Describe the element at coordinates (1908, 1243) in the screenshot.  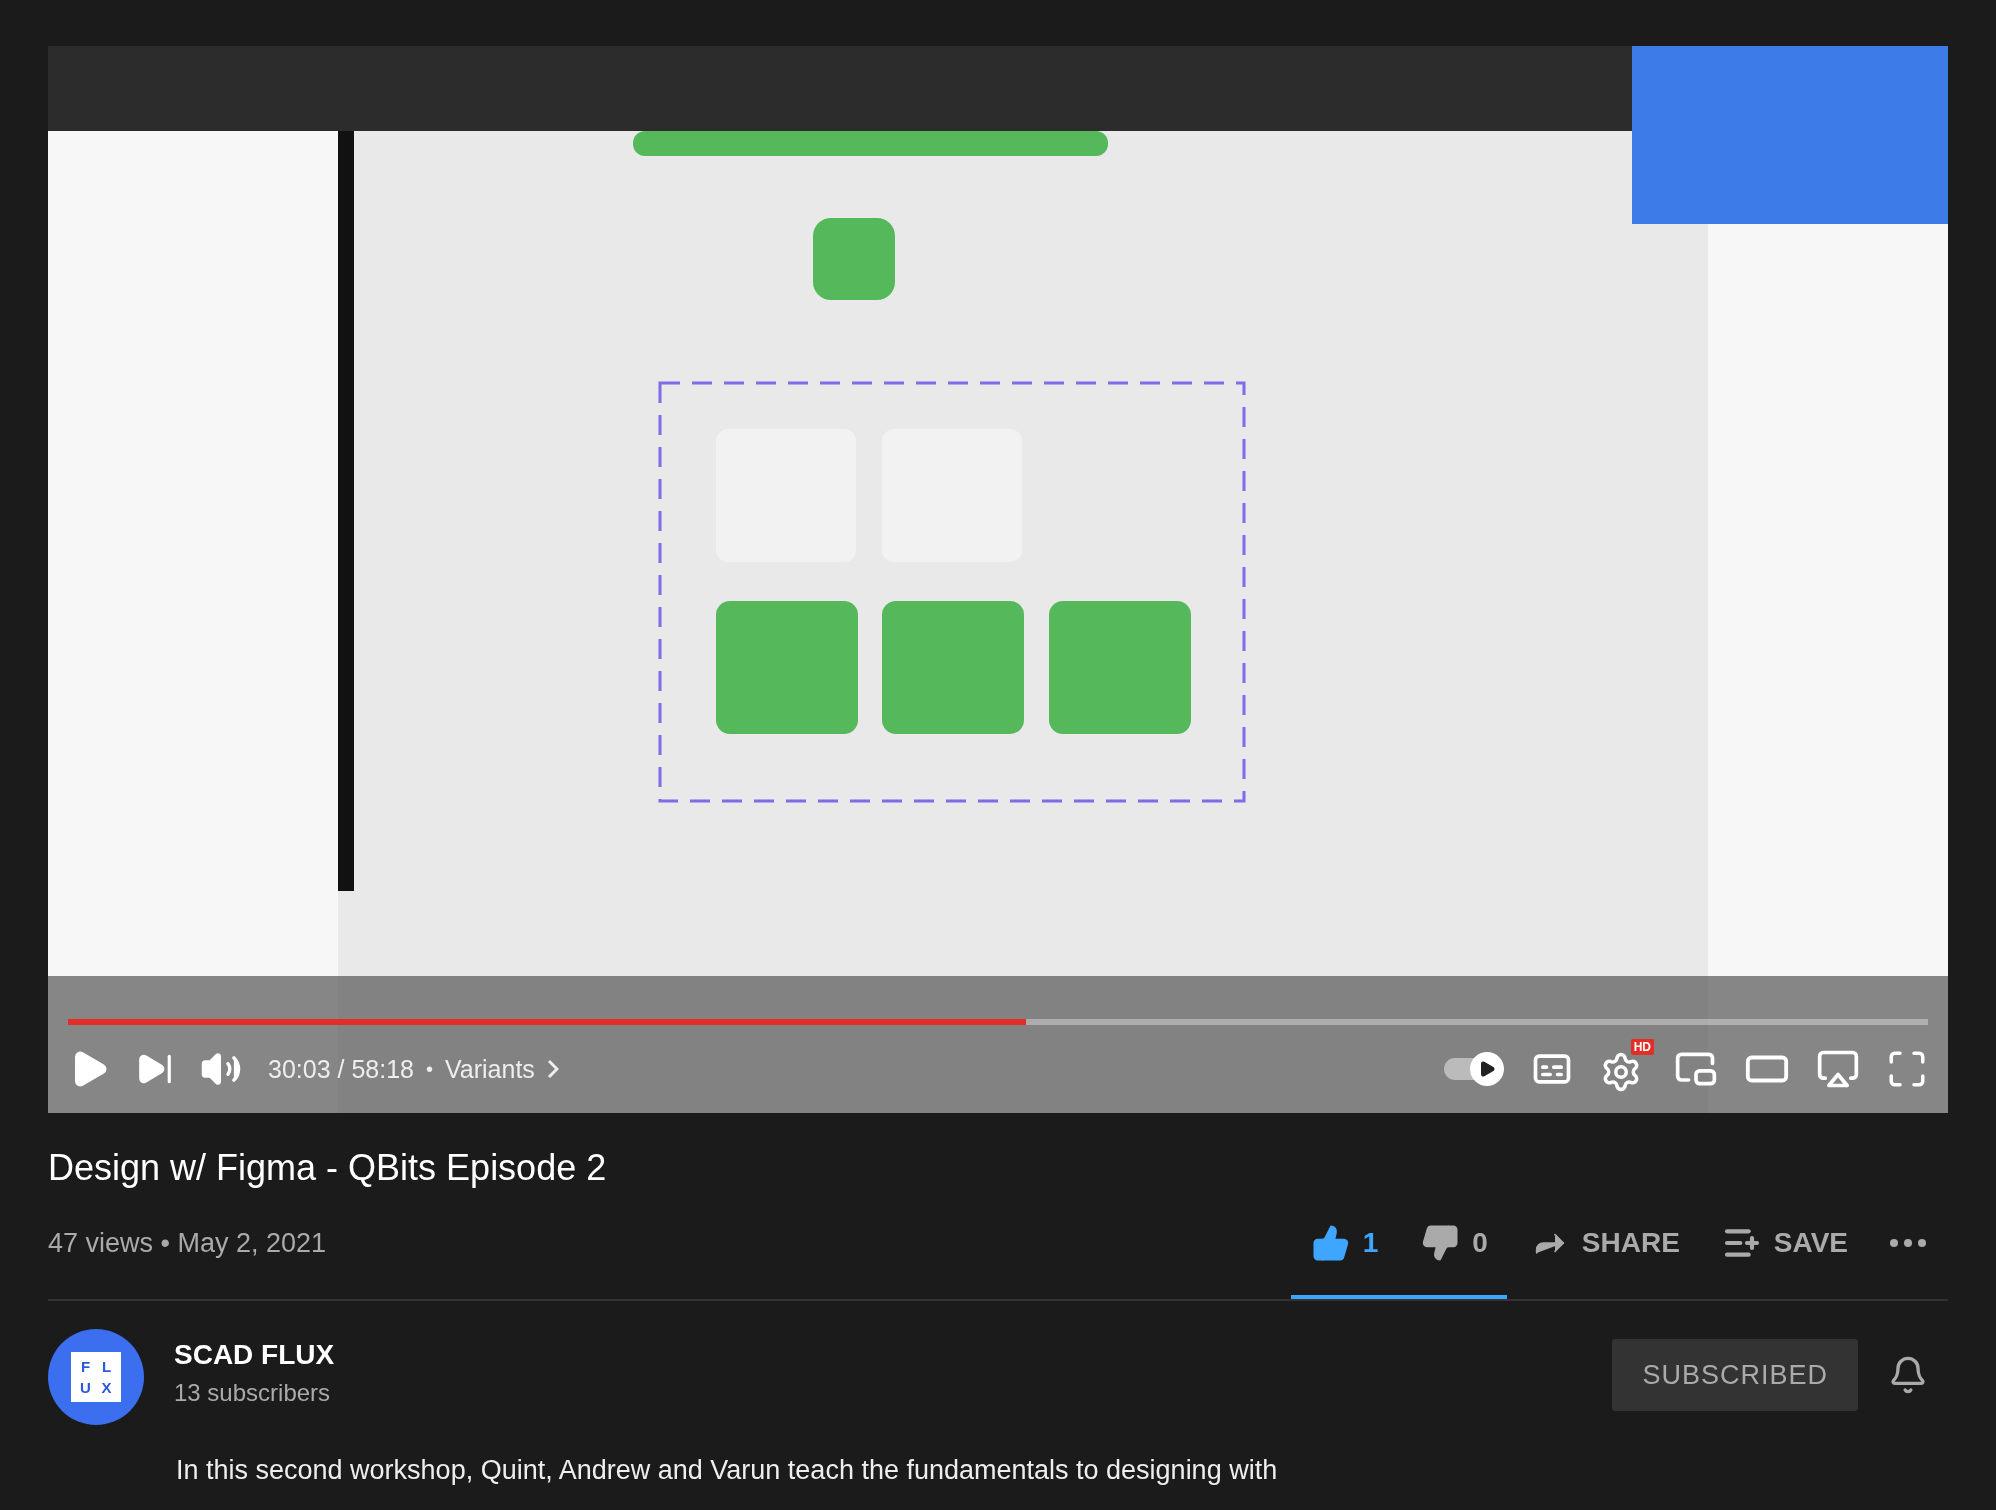
I see `more-icon` at that location.